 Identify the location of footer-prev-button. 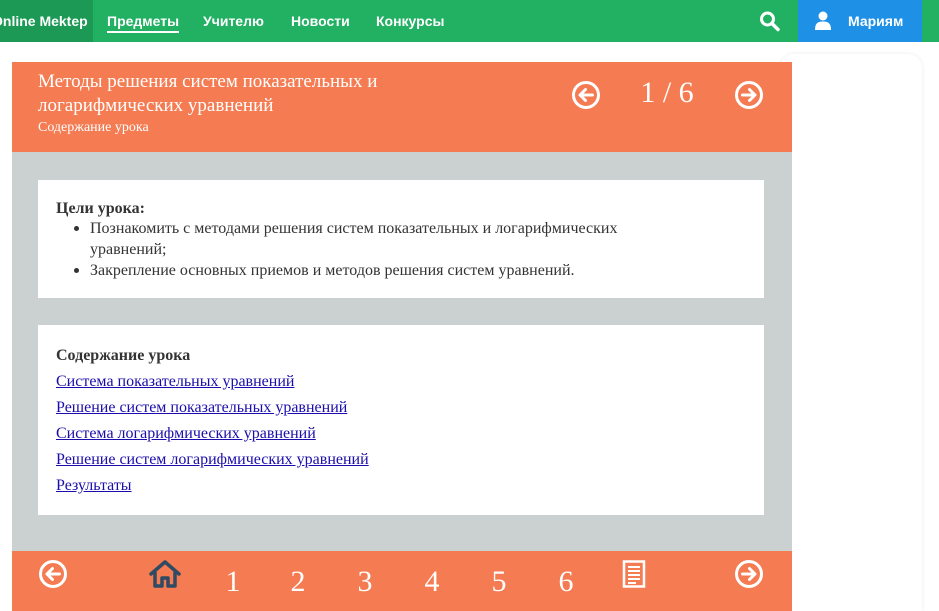
(53, 576).